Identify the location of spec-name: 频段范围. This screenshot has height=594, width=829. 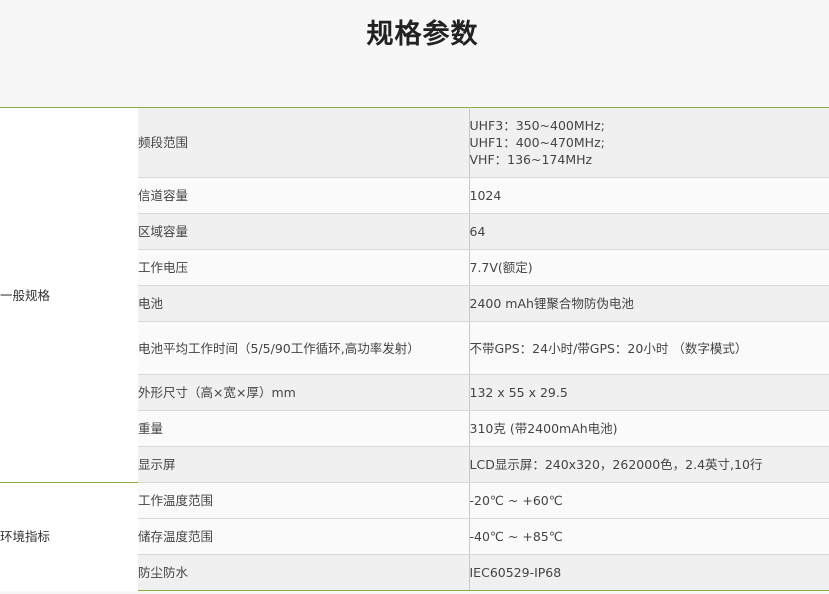
(304, 142).